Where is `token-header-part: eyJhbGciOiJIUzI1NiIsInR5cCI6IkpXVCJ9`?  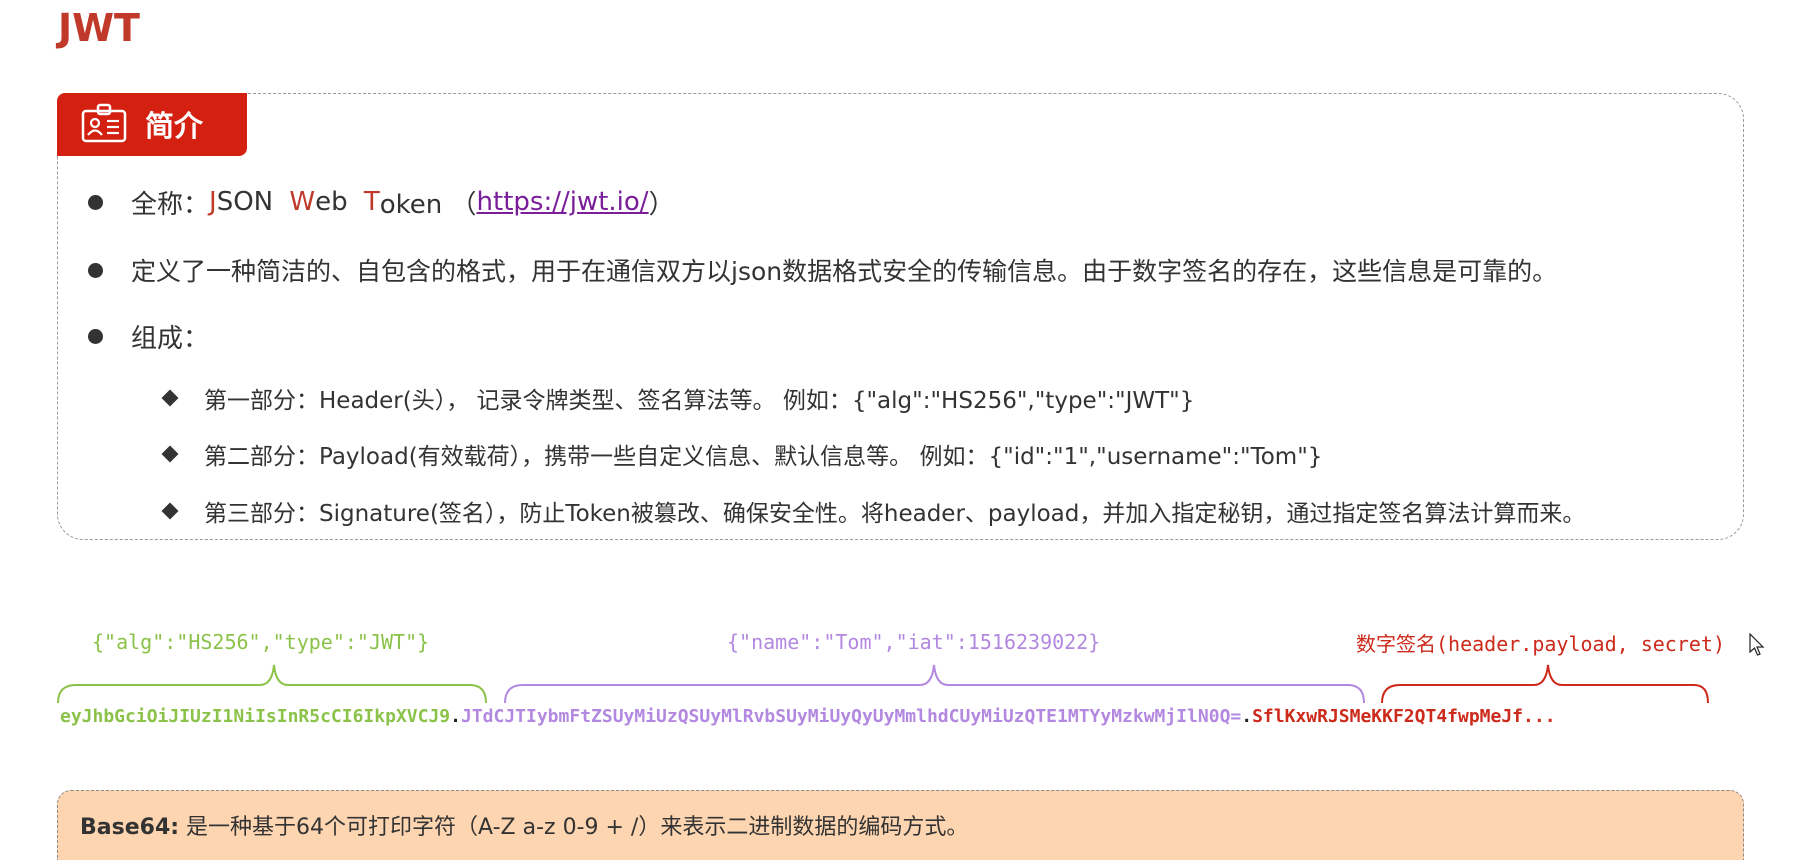 token-header-part: eyJhbGciOiJIUzI1NiIsInR5cCI6IkpXVCJ9 is located at coordinates (255, 716).